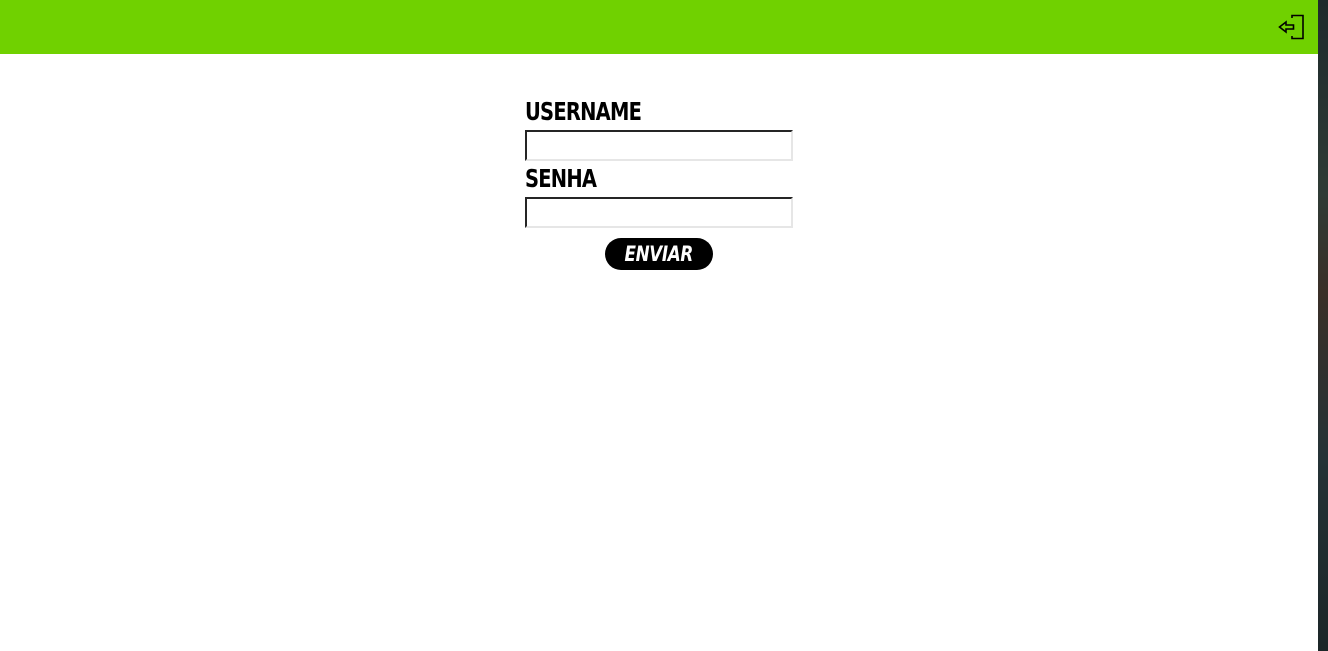  Describe the element at coordinates (659, 145) in the screenshot. I see `username-input` at that location.